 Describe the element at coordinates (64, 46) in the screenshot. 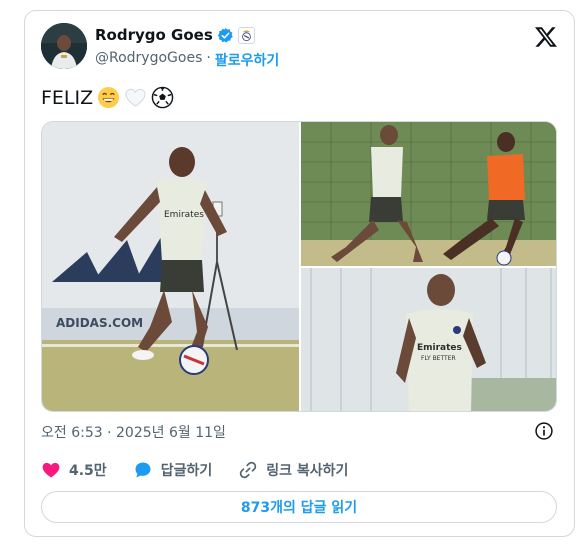

I see `avatar` at that location.